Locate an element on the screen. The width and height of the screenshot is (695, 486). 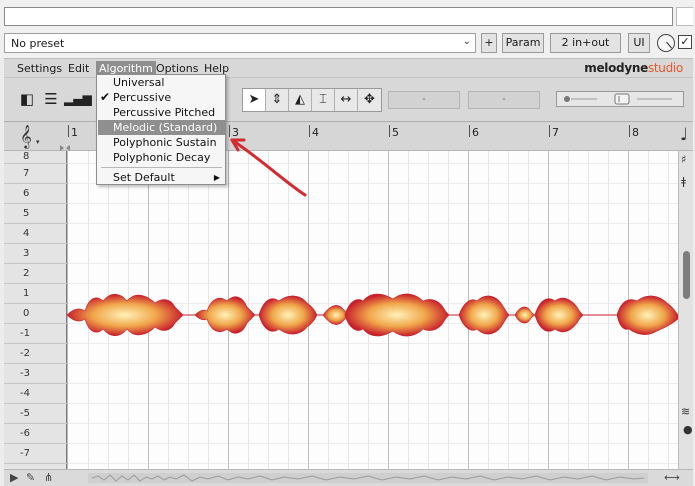
logo-main: melodyne is located at coordinates (616, 68).